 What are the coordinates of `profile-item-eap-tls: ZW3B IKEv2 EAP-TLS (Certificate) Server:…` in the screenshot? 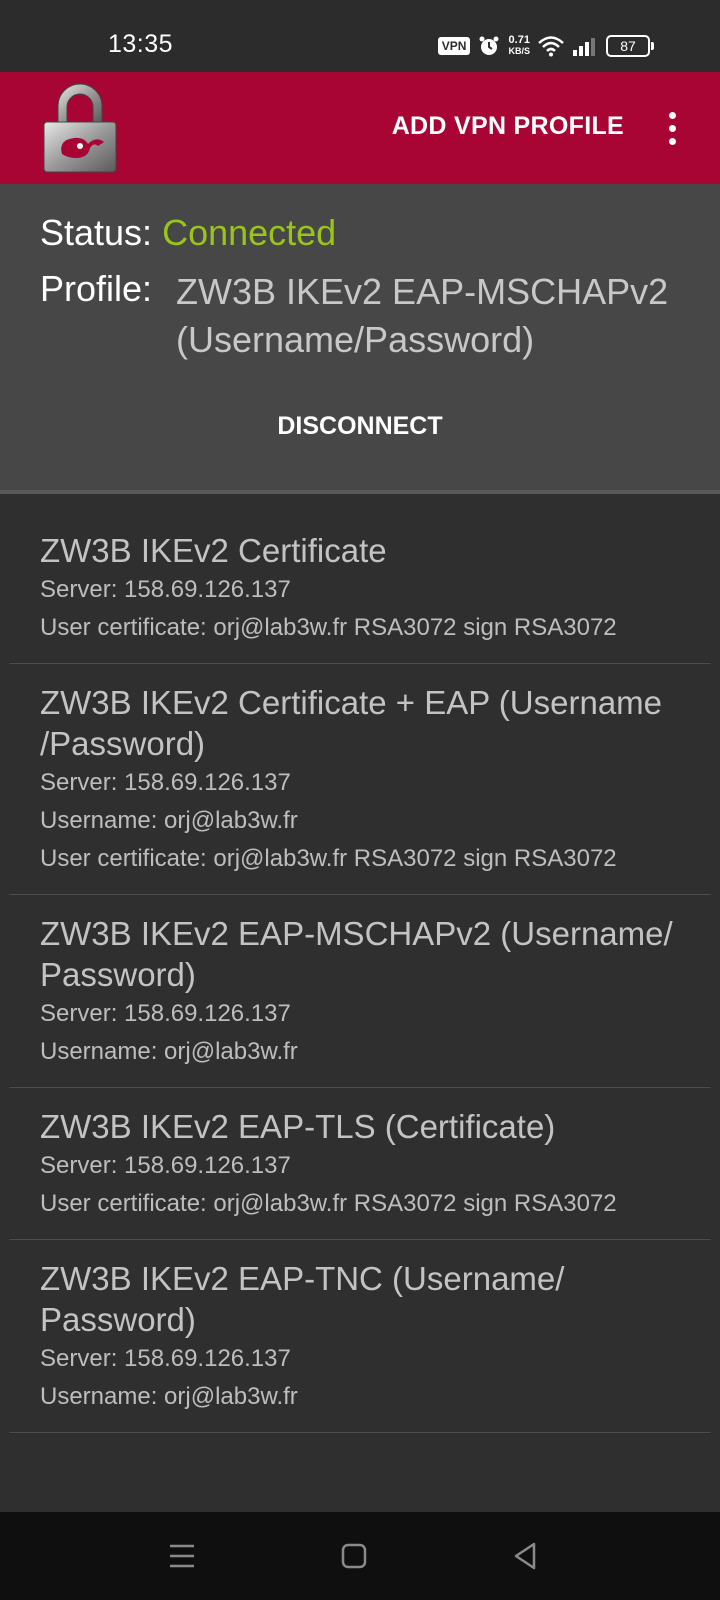 It's located at (360, 1164).